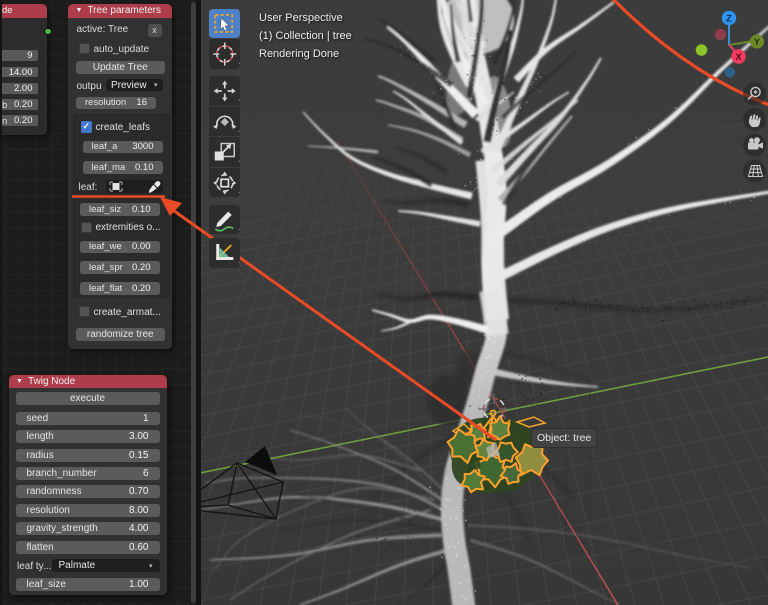 The width and height of the screenshot is (768, 605). What do you see at coordinates (729, 18) in the screenshot?
I see `svg-text: Z` at bounding box center [729, 18].